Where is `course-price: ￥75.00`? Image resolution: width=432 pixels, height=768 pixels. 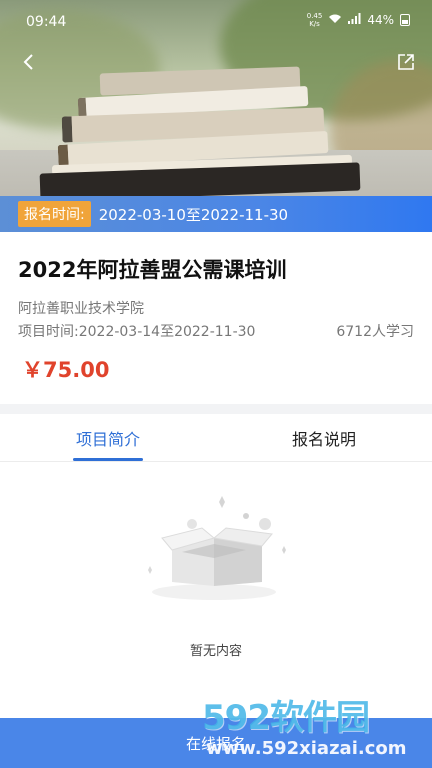
course-price: ￥75.00 is located at coordinates (66, 370).